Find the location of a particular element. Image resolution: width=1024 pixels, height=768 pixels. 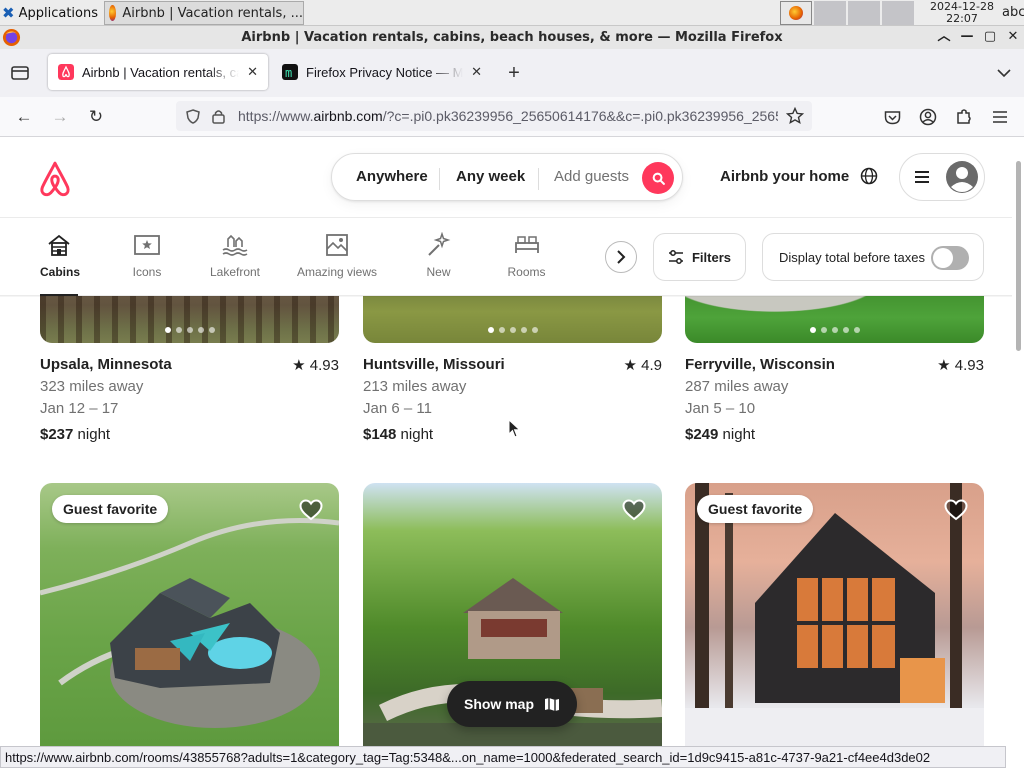

airbnb-logo-icon is located at coordinates (55, 179).